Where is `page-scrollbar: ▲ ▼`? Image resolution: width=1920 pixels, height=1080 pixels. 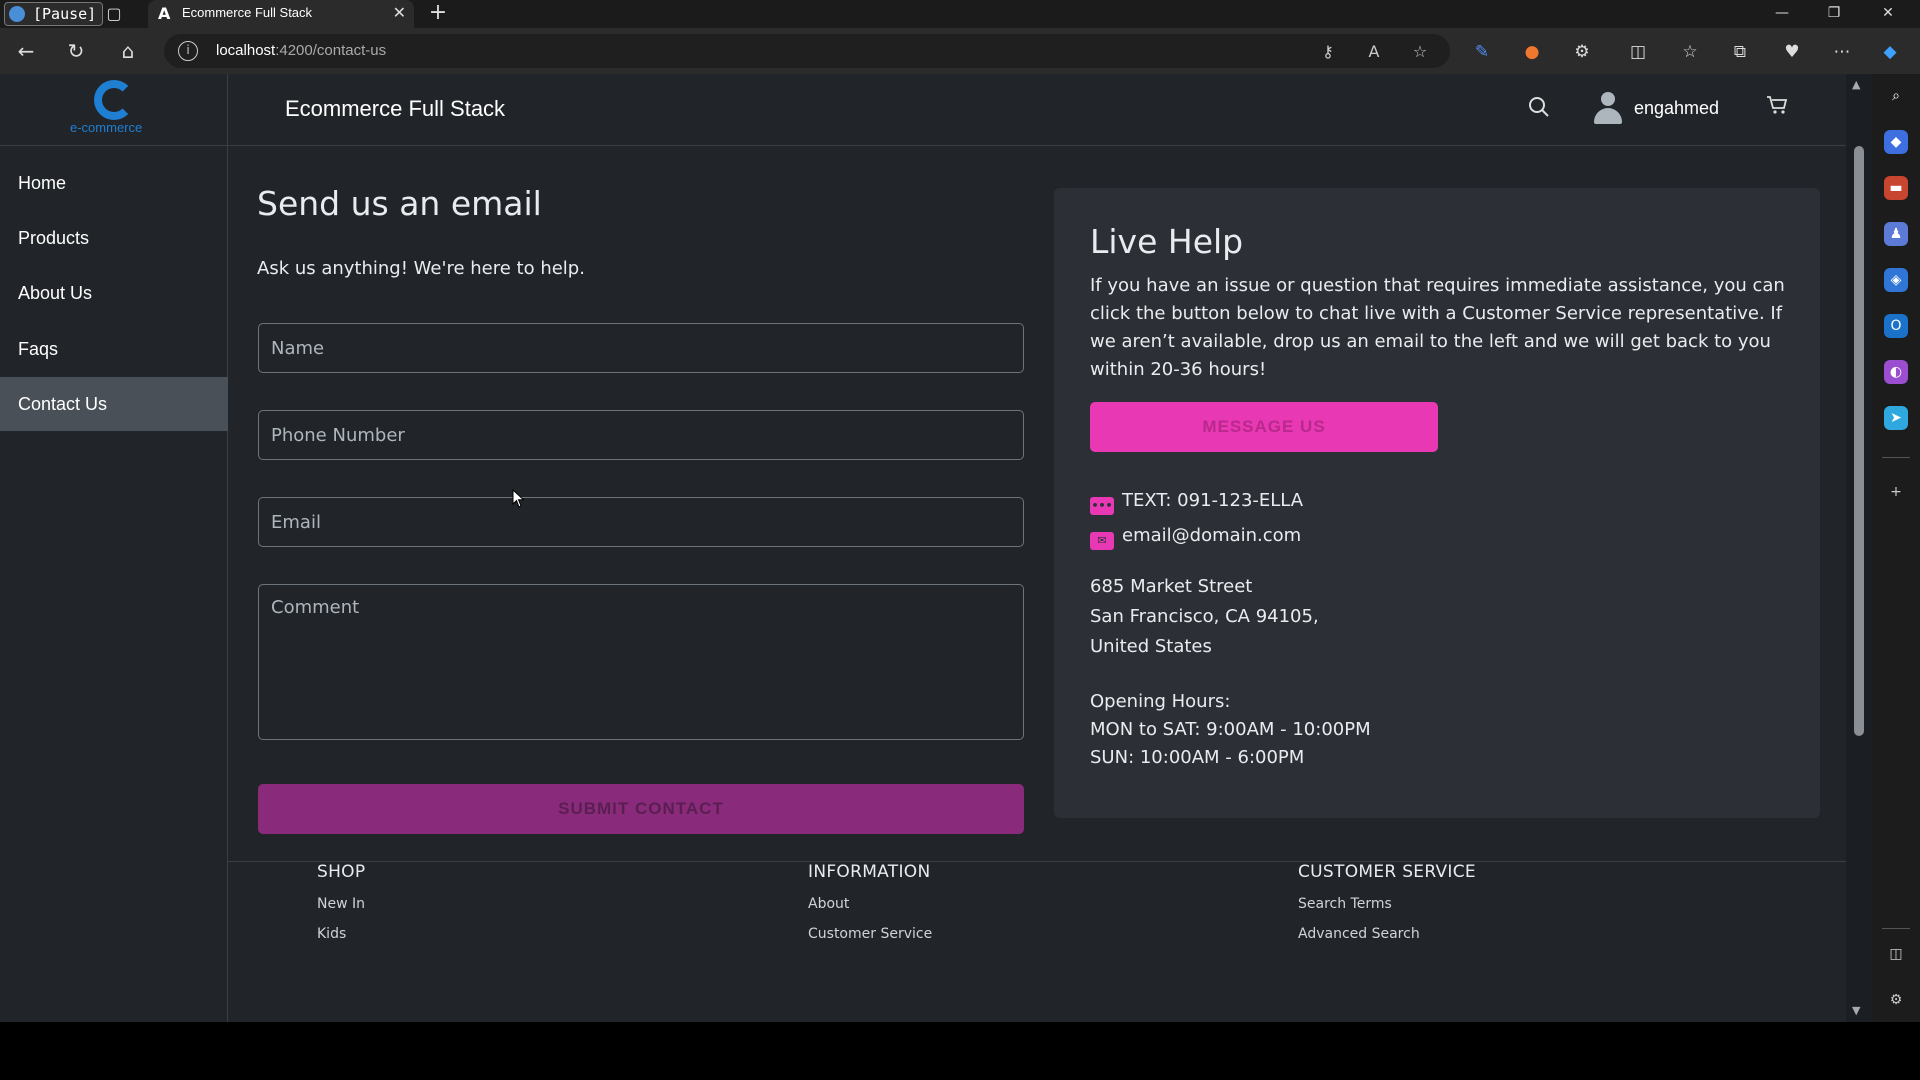
page-scrollbar: ▲ ▼ is located at coordinates (1859, 548).